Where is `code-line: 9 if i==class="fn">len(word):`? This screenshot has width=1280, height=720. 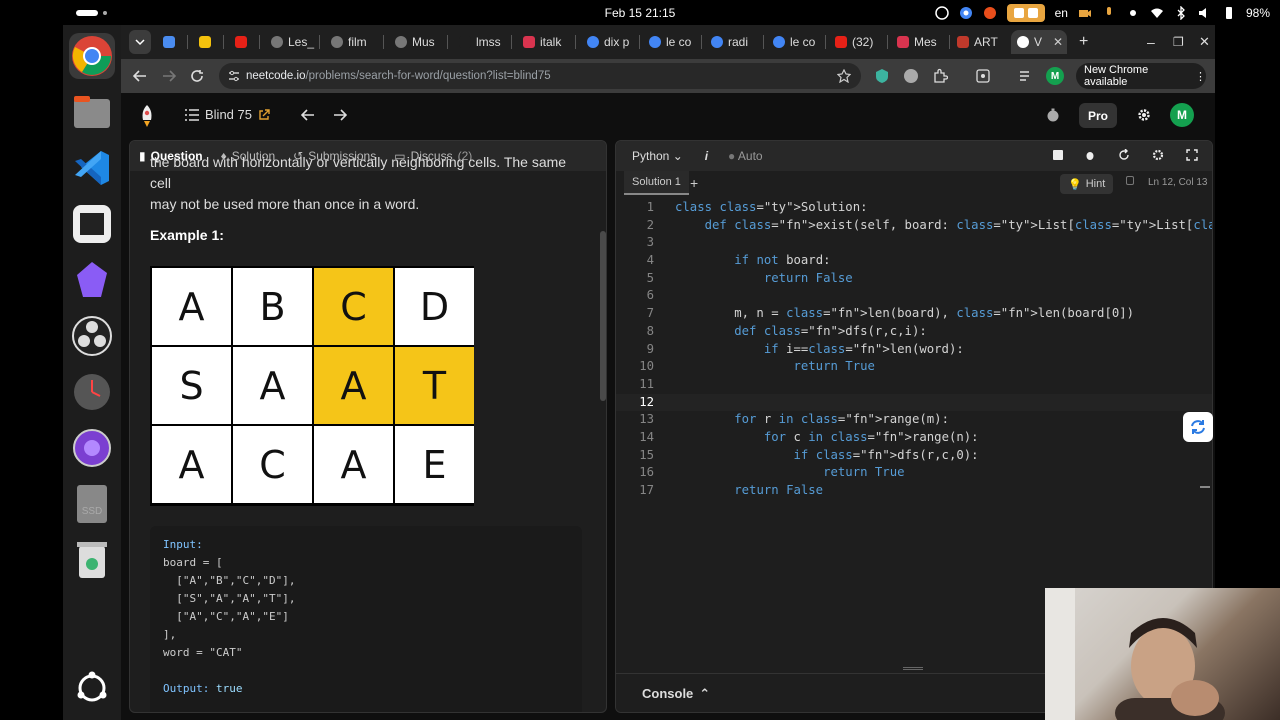
code-line: 9 if i==class="fn">len(word): is located at coordinates (914, 350).